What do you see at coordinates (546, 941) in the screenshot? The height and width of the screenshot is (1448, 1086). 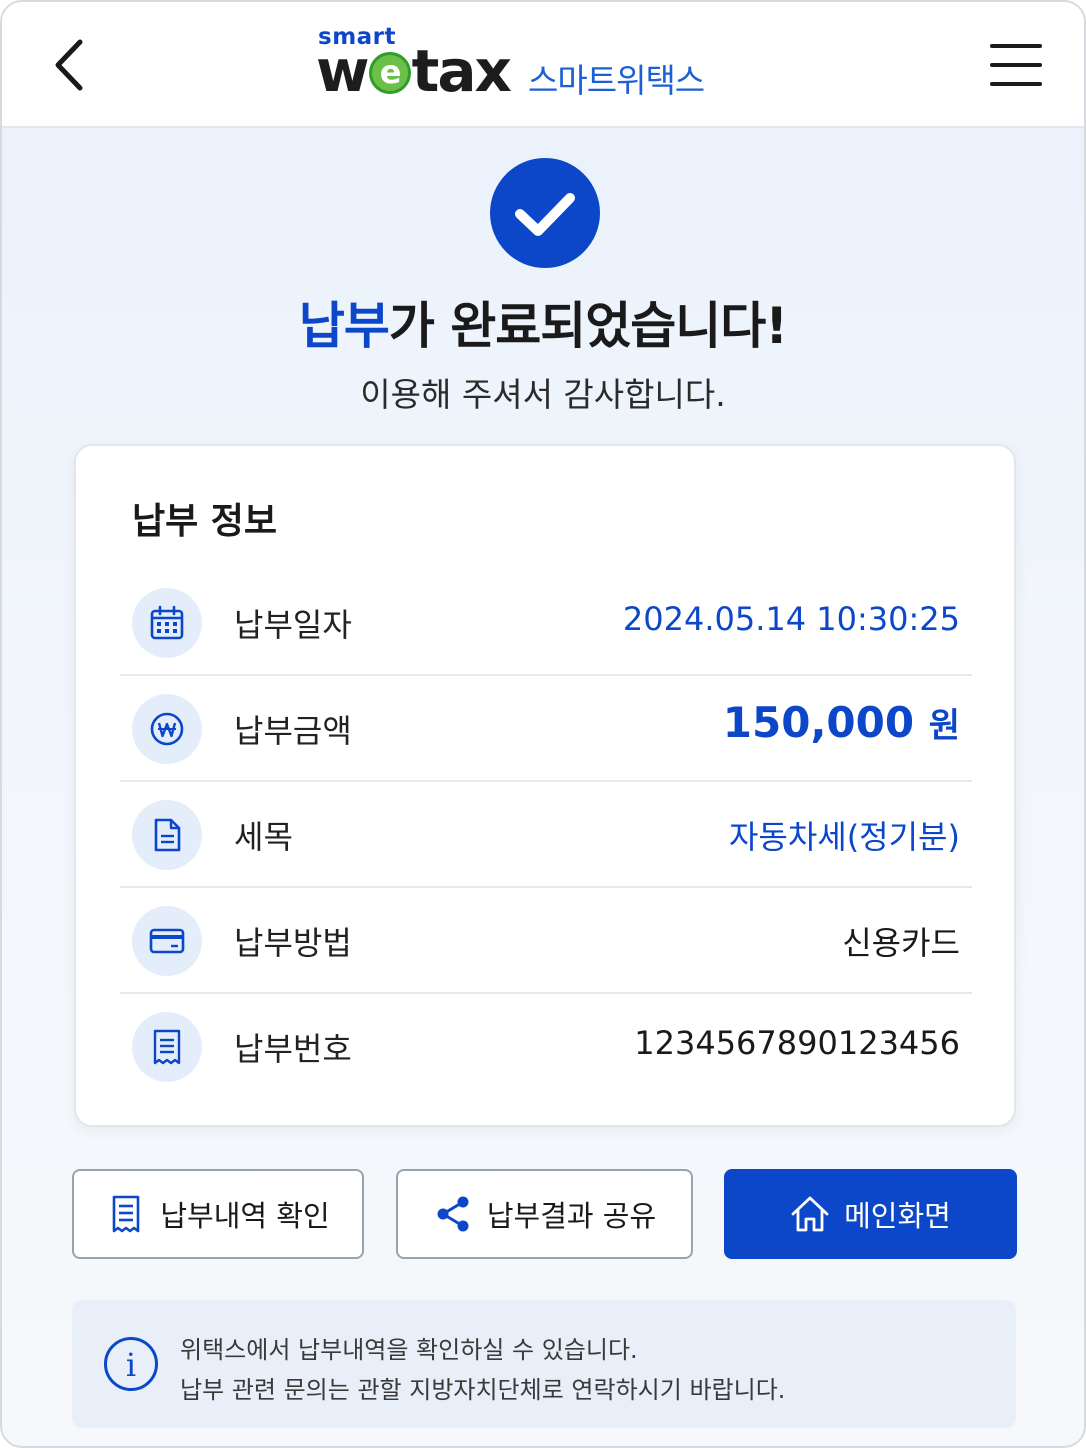 I see `row-payment-method: 납부방법 신용카드` at bounding box center [546, 941].